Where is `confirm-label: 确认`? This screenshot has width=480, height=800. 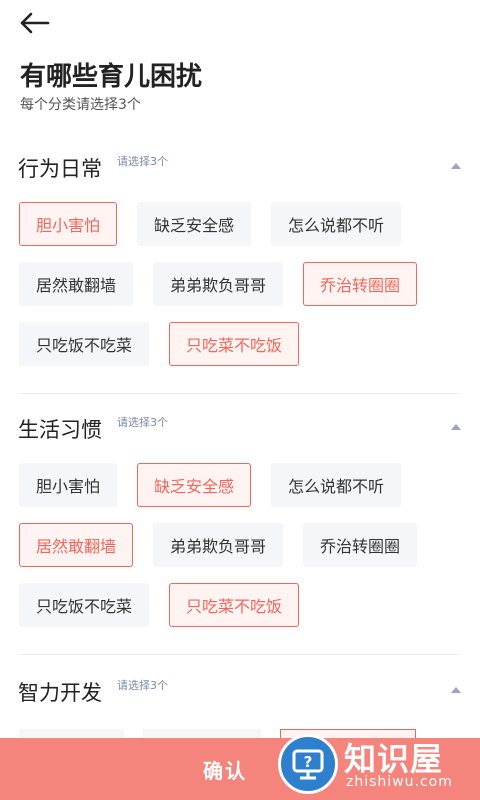
confirm-label: 确认 is located at coordinates (225, 770).